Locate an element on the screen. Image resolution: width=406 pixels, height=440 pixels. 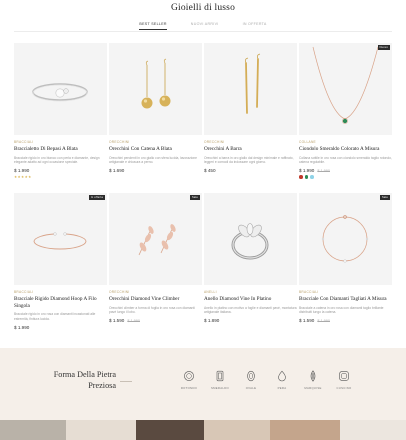
shape-option-round: Rotondo is located at coordinates (189, 380).